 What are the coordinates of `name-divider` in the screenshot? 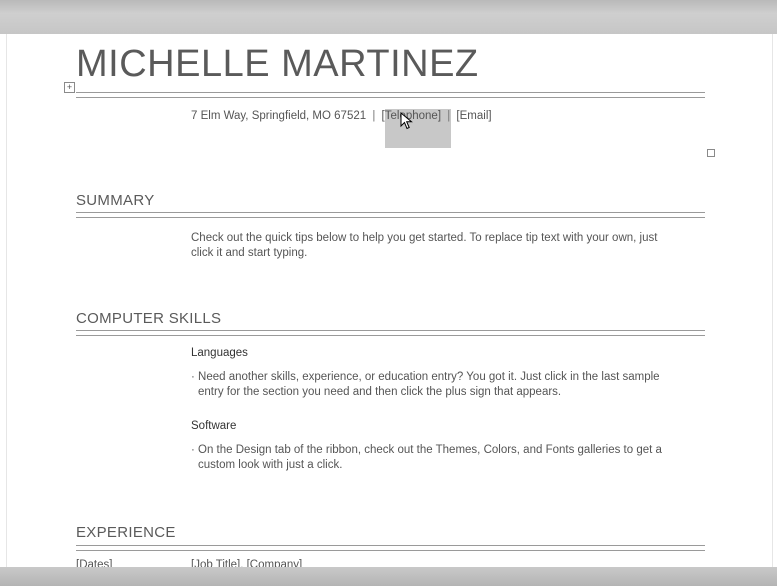 It's located at (390, 95).